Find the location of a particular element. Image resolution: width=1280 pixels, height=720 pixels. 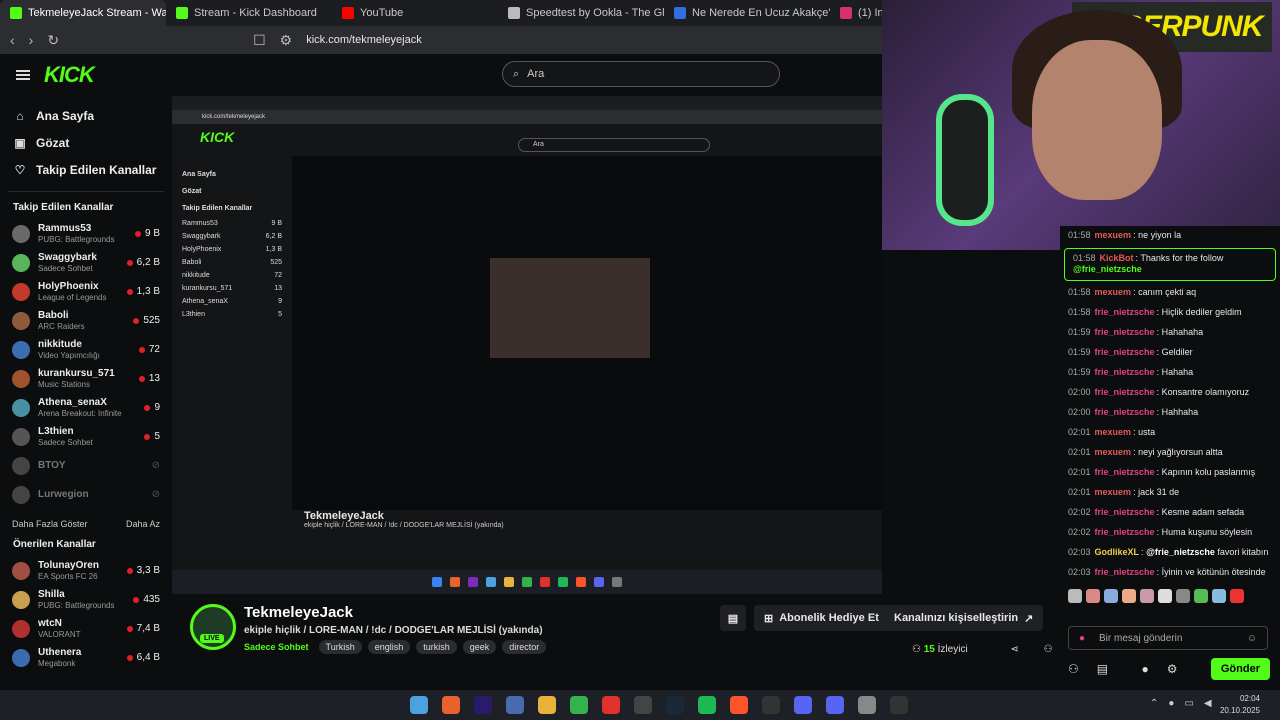

channel-item: wtcN VALORANT 7,4 B is located at coordinates (86, 628).